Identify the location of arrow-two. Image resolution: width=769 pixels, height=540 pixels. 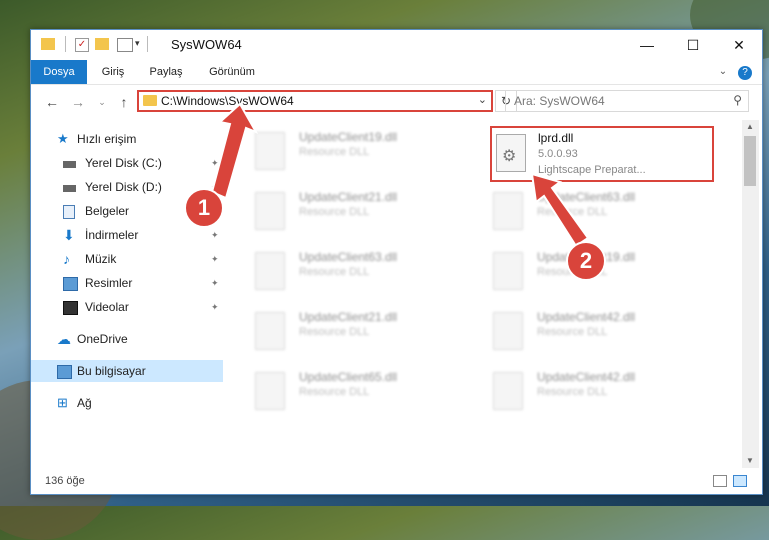
(560, 210).